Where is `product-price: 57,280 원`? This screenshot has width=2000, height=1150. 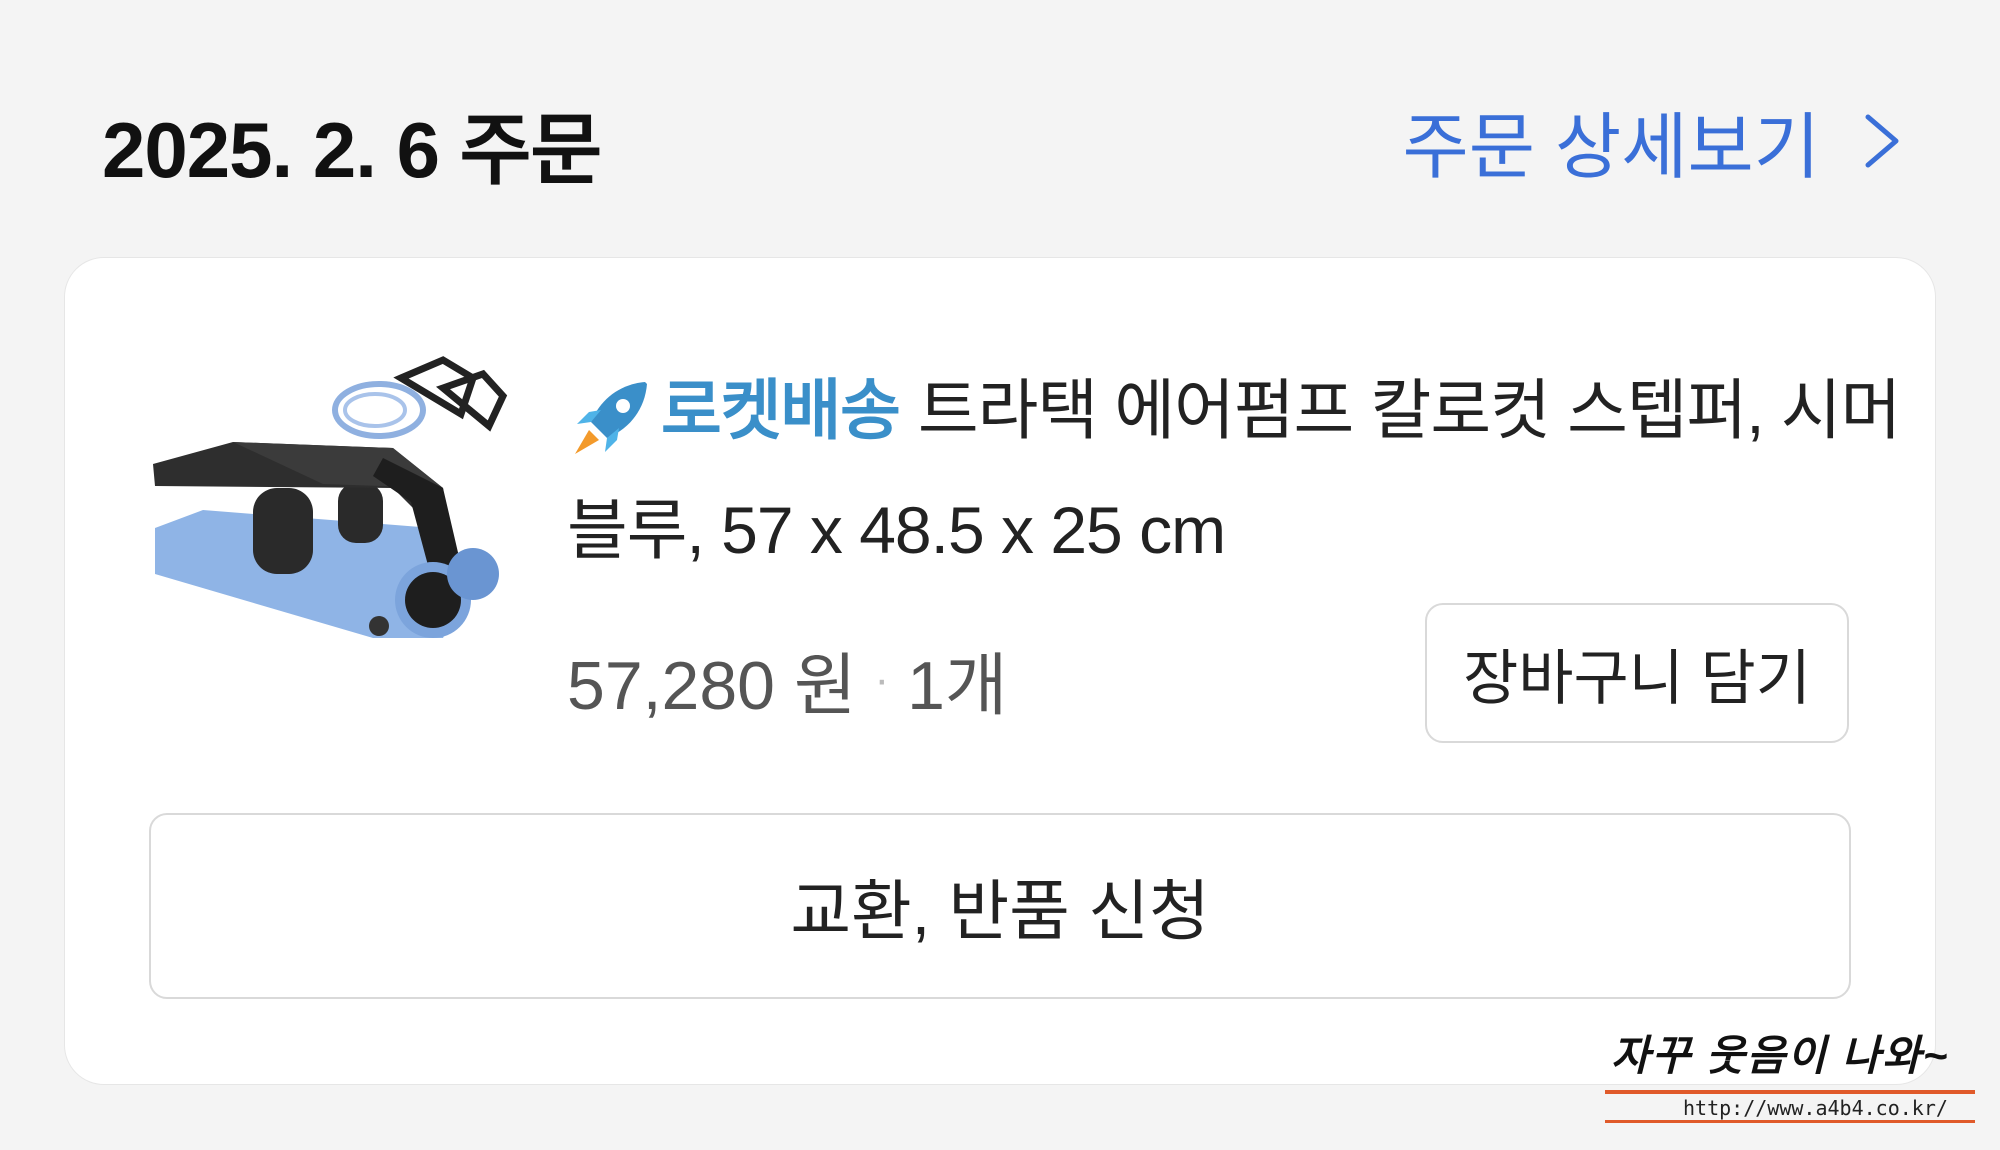
product-price: 57,280 원 is located at coordinates (712, 686).